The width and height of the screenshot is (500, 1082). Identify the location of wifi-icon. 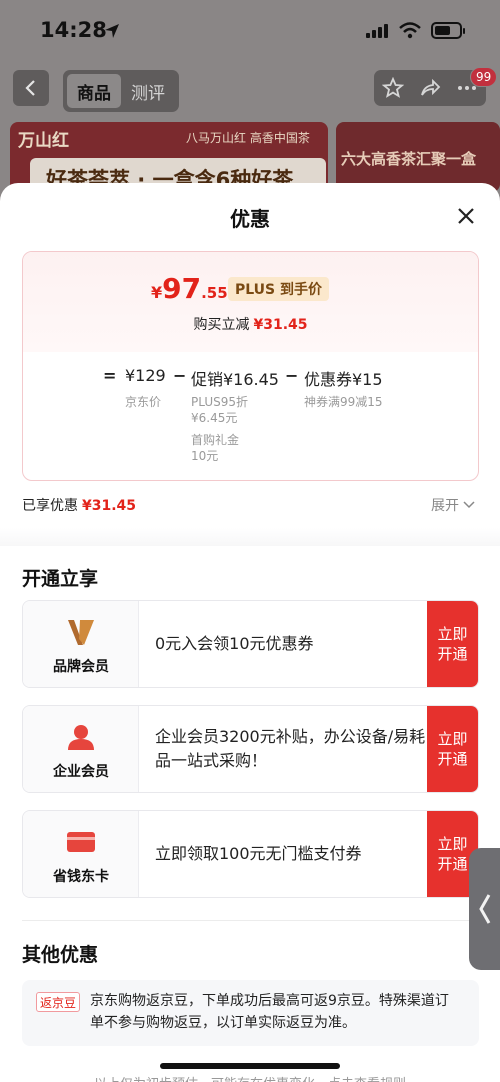
(410, 30).